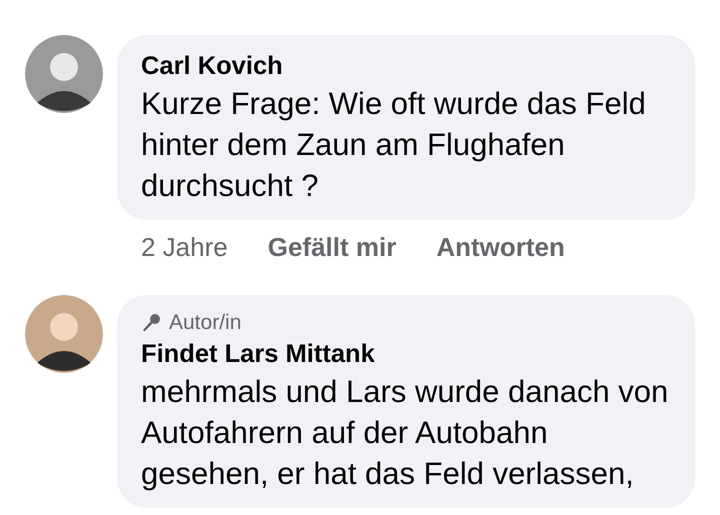 This screenshot has height=515, width=720. I want to click on author-name: Carl Kovich, so click(409, 66).